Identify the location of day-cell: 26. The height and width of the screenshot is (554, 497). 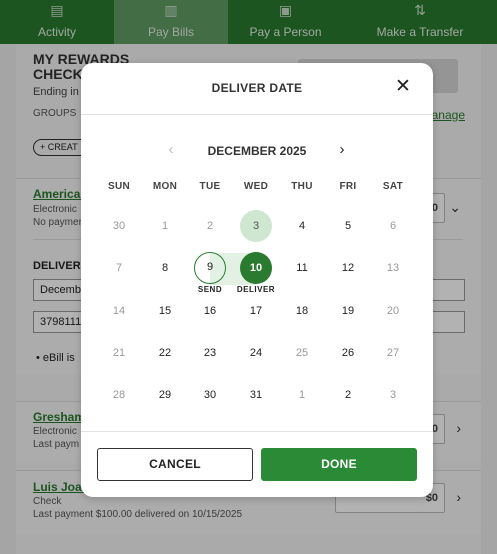
(348, 353).